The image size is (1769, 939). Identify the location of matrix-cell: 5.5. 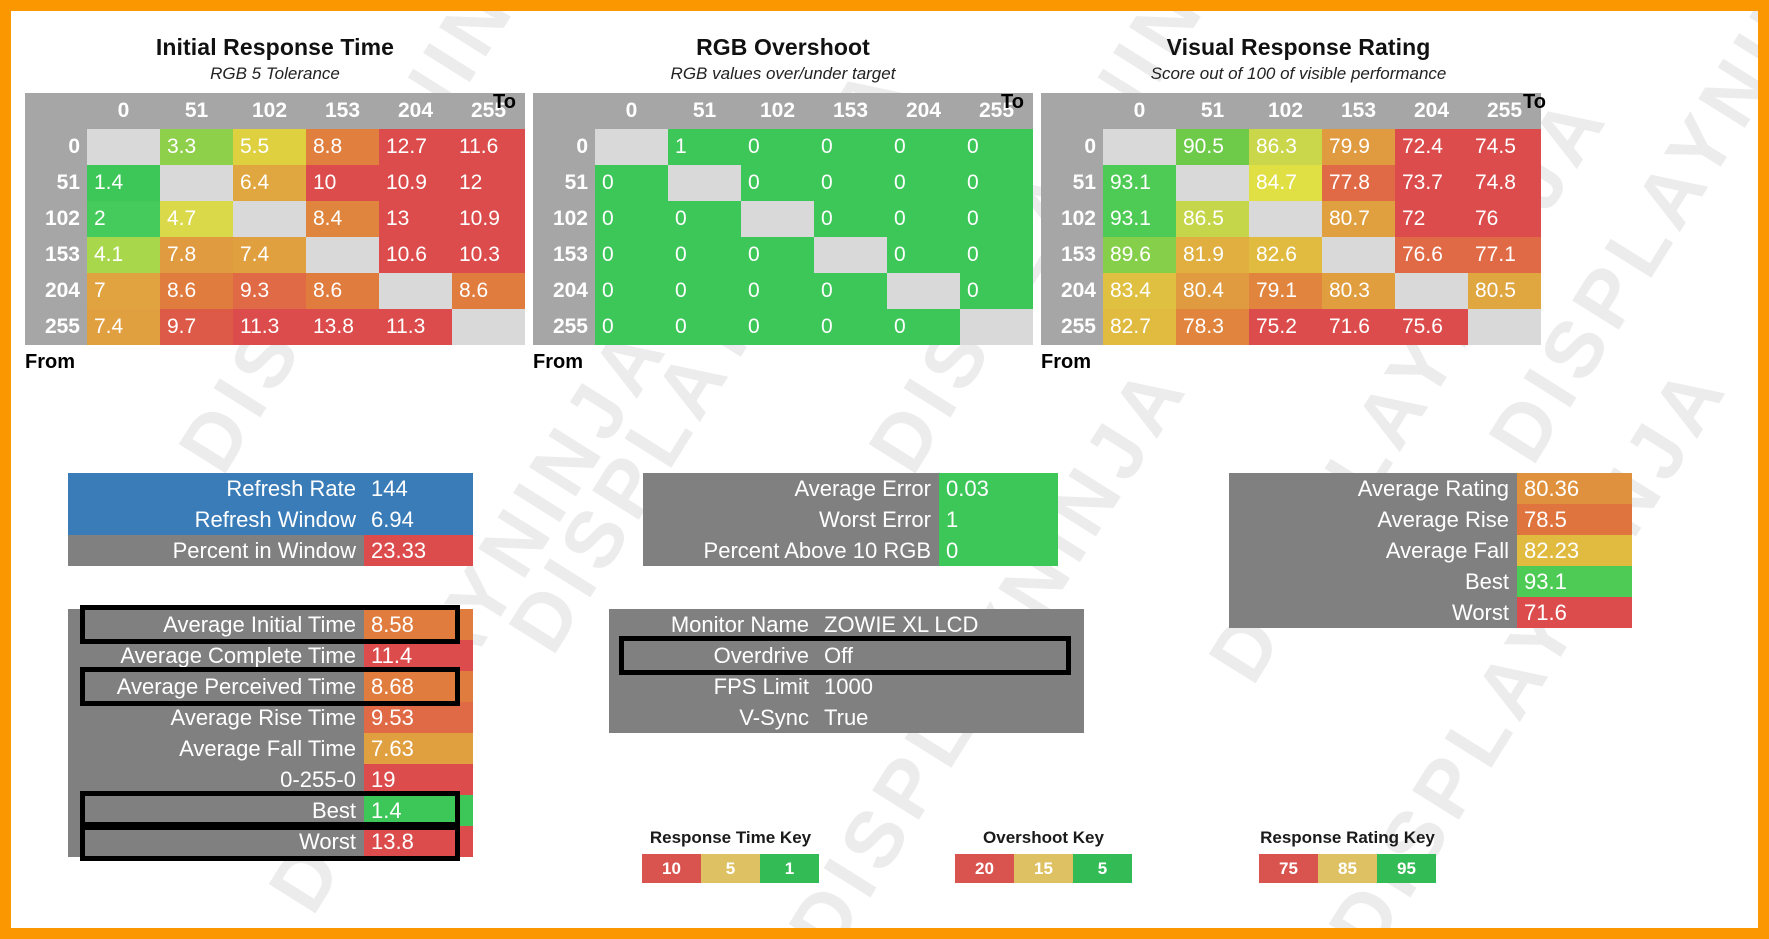
(269, 147).